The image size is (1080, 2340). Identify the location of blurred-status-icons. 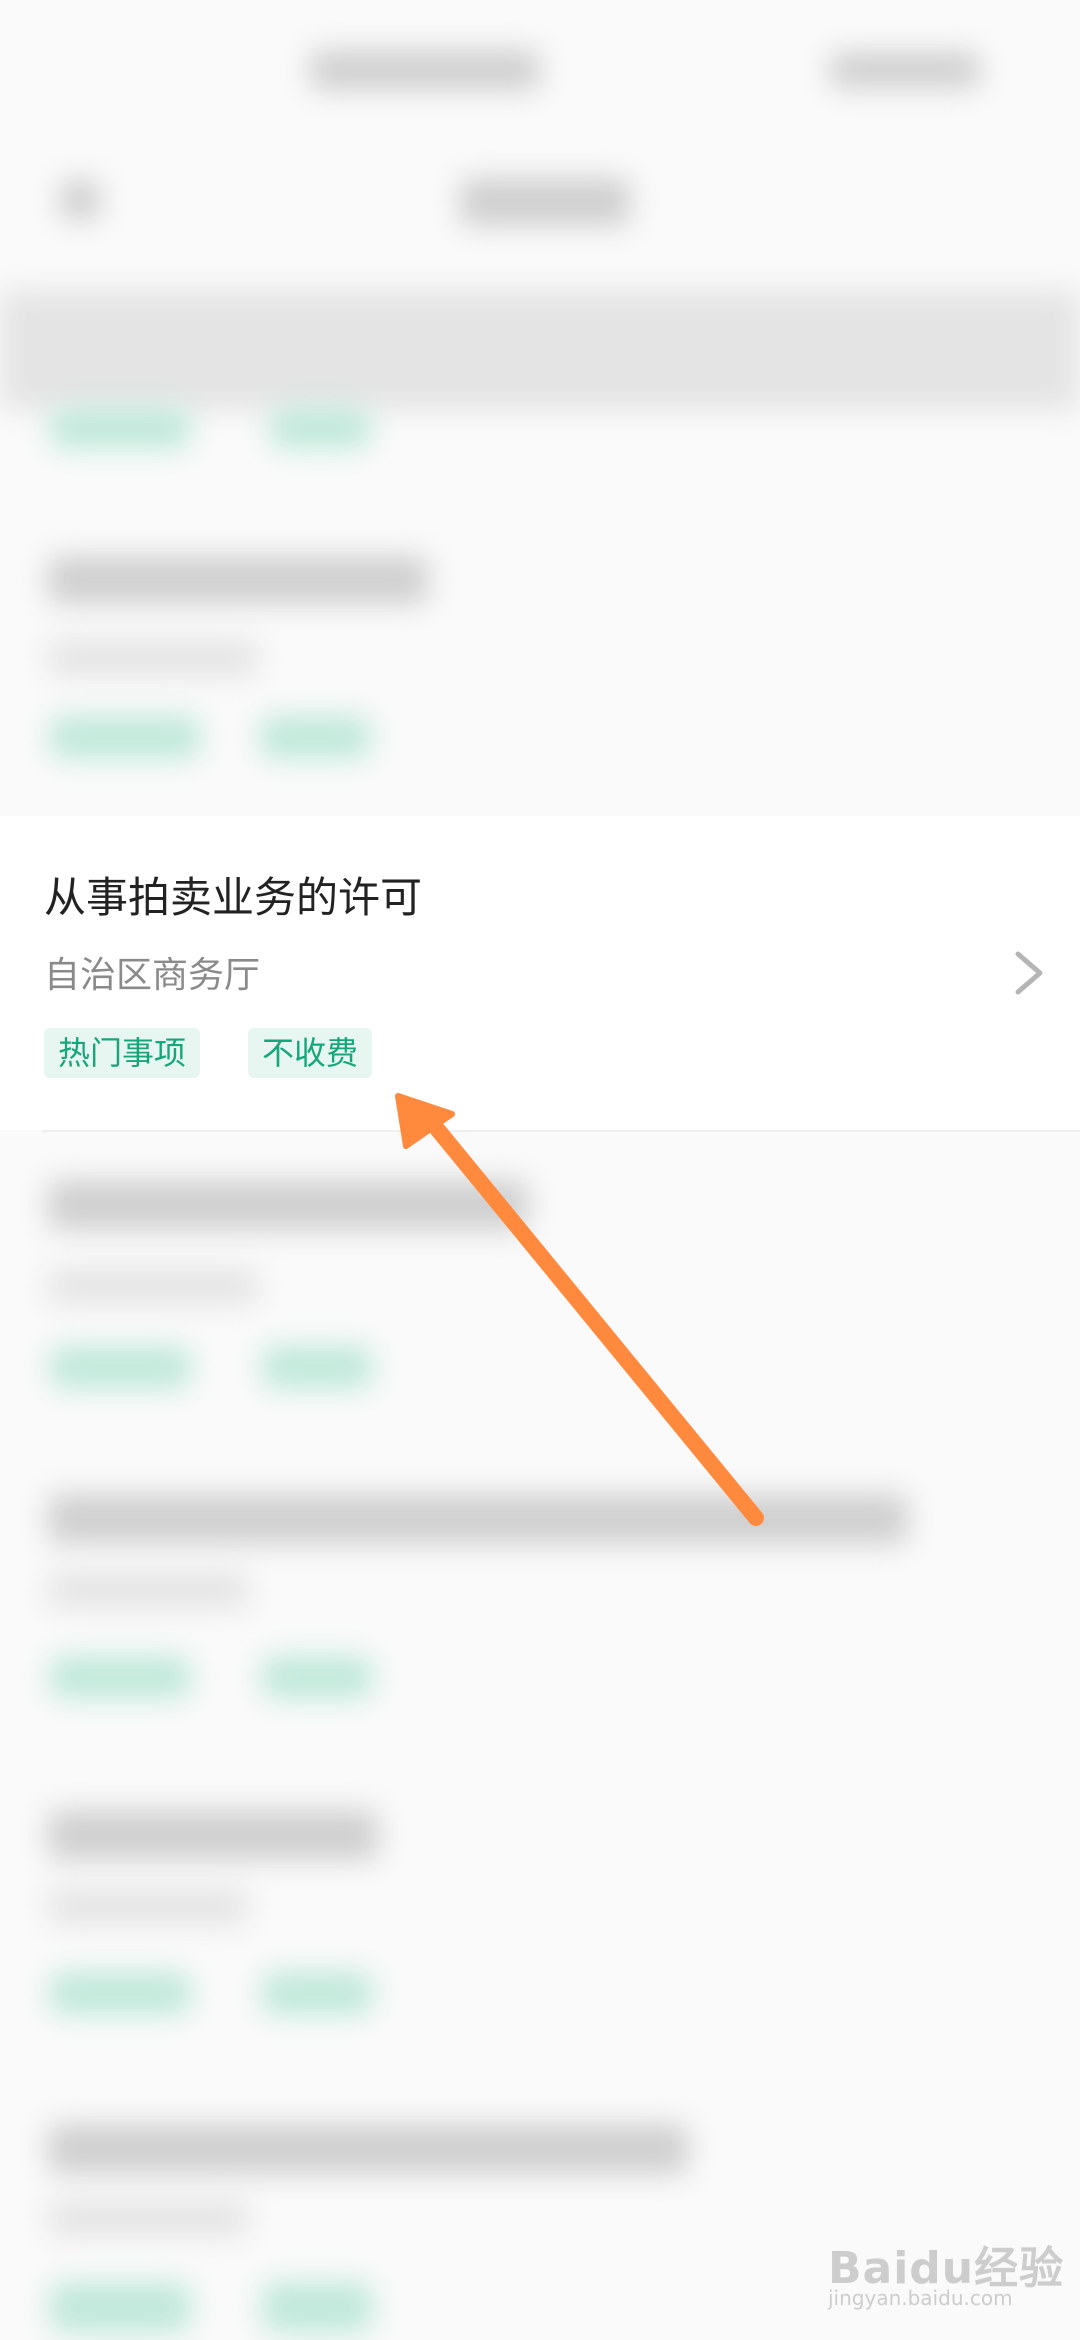
(905, 70).